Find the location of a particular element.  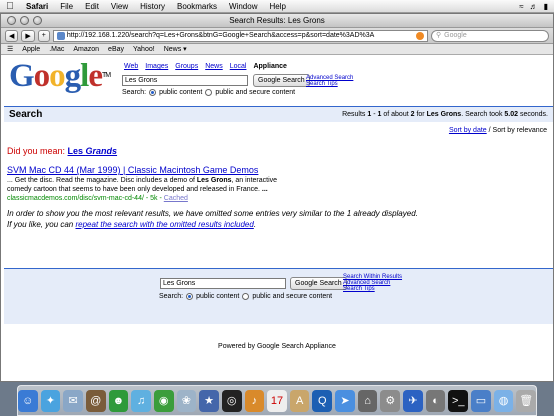

itunes-icon: ♫ is located at coordinates (141, 400).